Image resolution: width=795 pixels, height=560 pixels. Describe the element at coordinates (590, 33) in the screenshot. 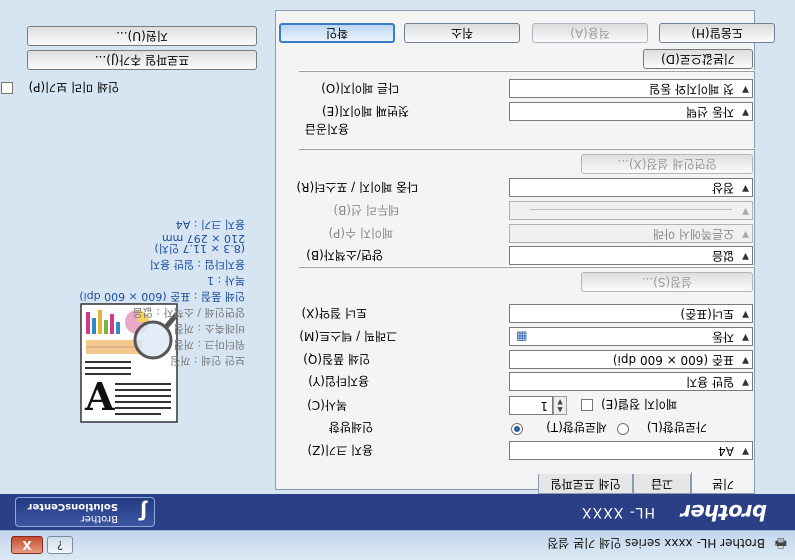

I see `apply-button: 적용(A)` at that location.